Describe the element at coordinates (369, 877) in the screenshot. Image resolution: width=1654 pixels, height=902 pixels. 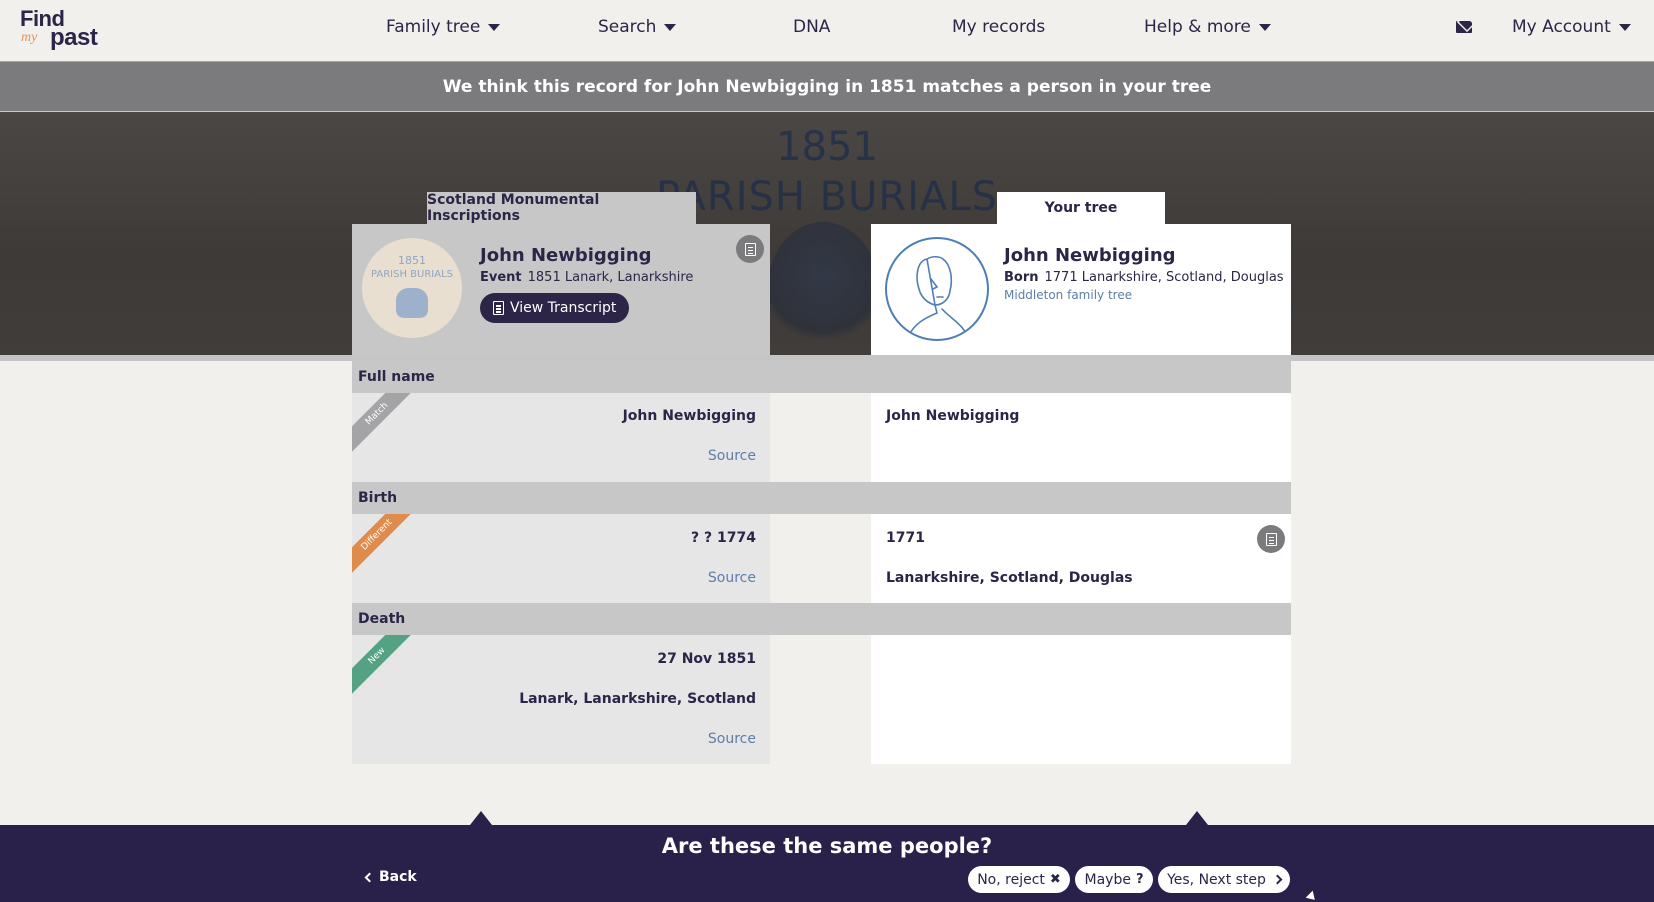
I see `chevron-left-icon` at that location.